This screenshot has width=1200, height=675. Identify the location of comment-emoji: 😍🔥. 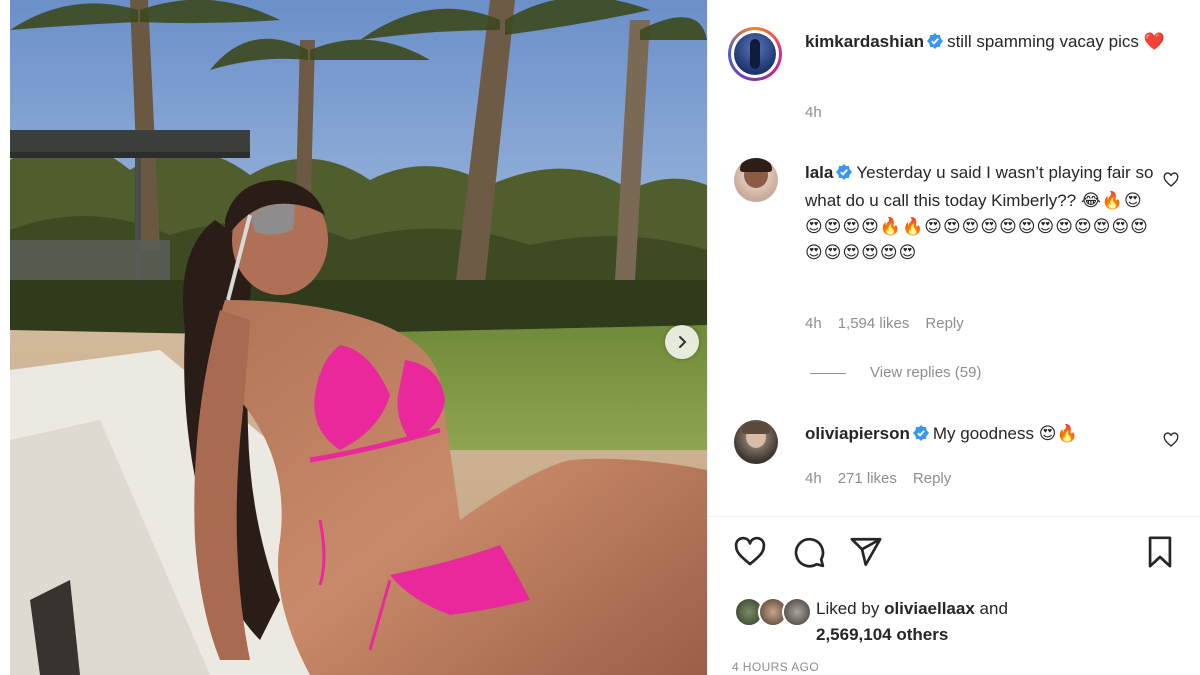
(1058, 433).